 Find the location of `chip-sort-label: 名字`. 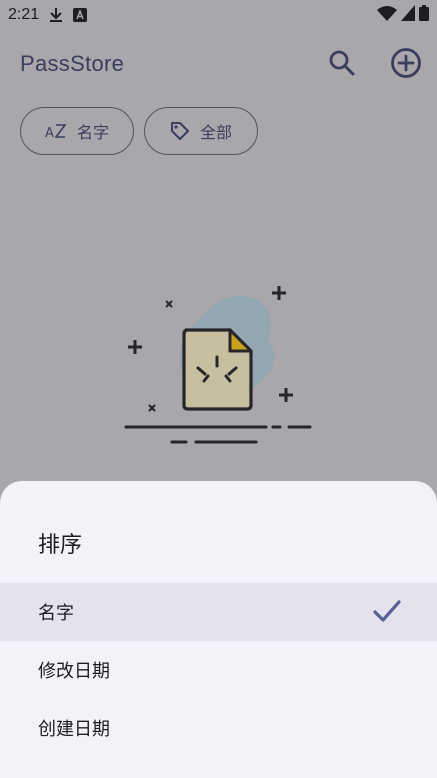

chip-sort-label: 名字 is located at coordinates (92, 132).